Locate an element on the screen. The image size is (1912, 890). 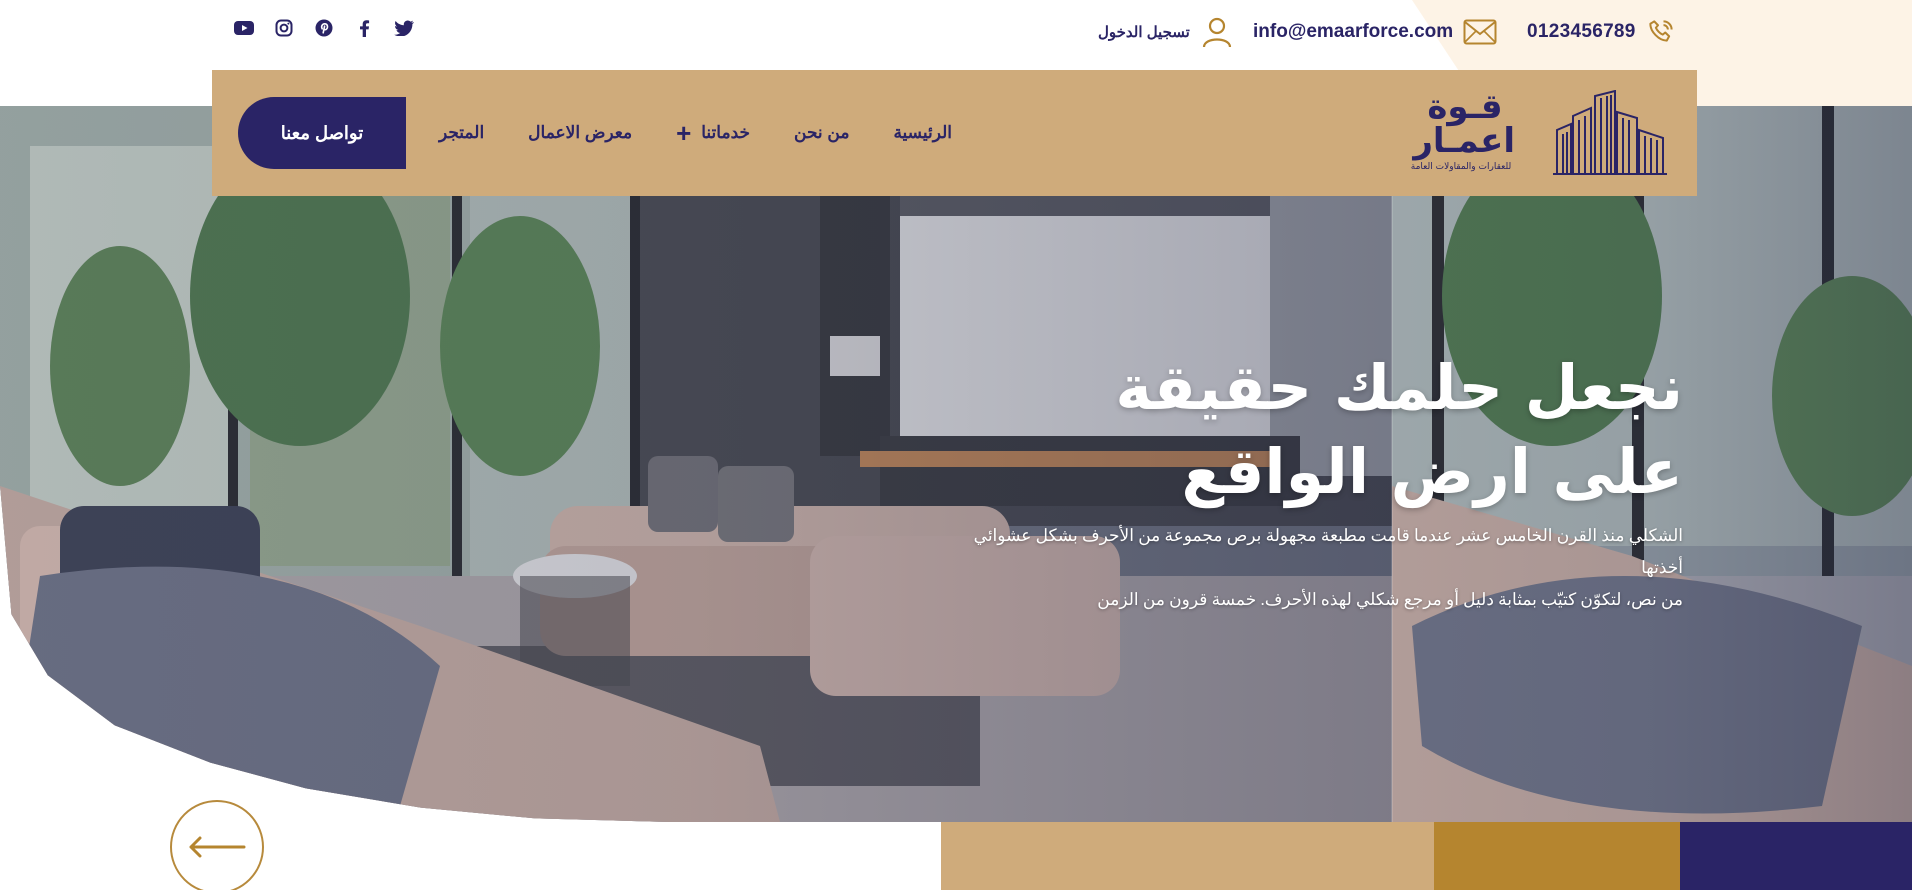
facebook-icon is located at coordinates (364, 28).